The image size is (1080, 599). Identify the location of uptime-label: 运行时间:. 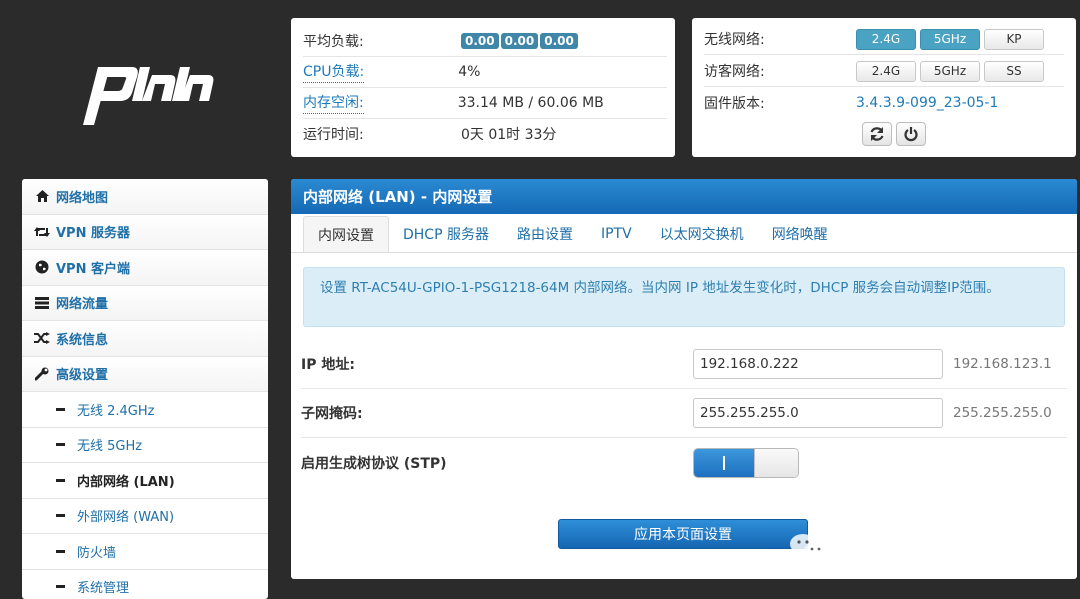
(382, 134).